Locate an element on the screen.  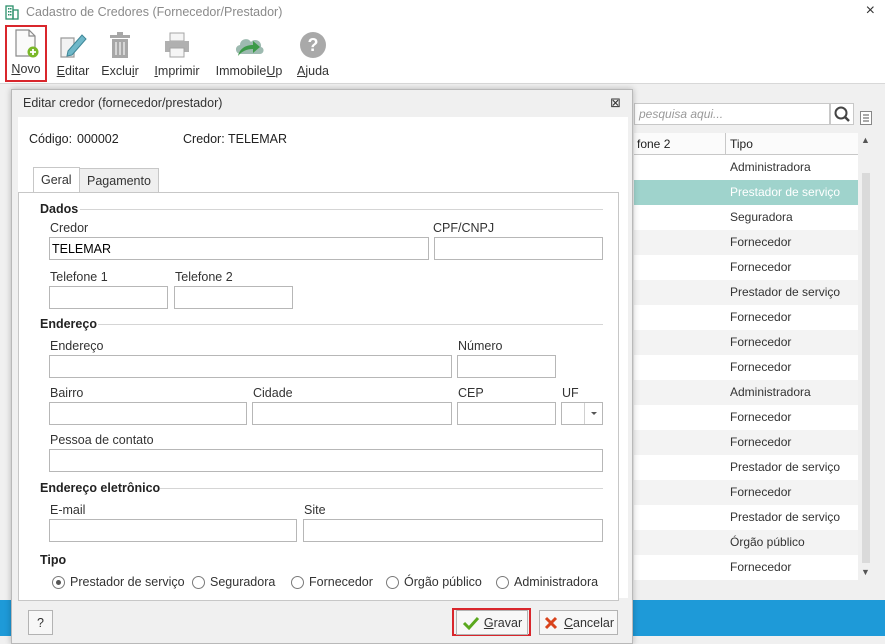
radio-administradora: Administradora is located at coordinates (547, 582).